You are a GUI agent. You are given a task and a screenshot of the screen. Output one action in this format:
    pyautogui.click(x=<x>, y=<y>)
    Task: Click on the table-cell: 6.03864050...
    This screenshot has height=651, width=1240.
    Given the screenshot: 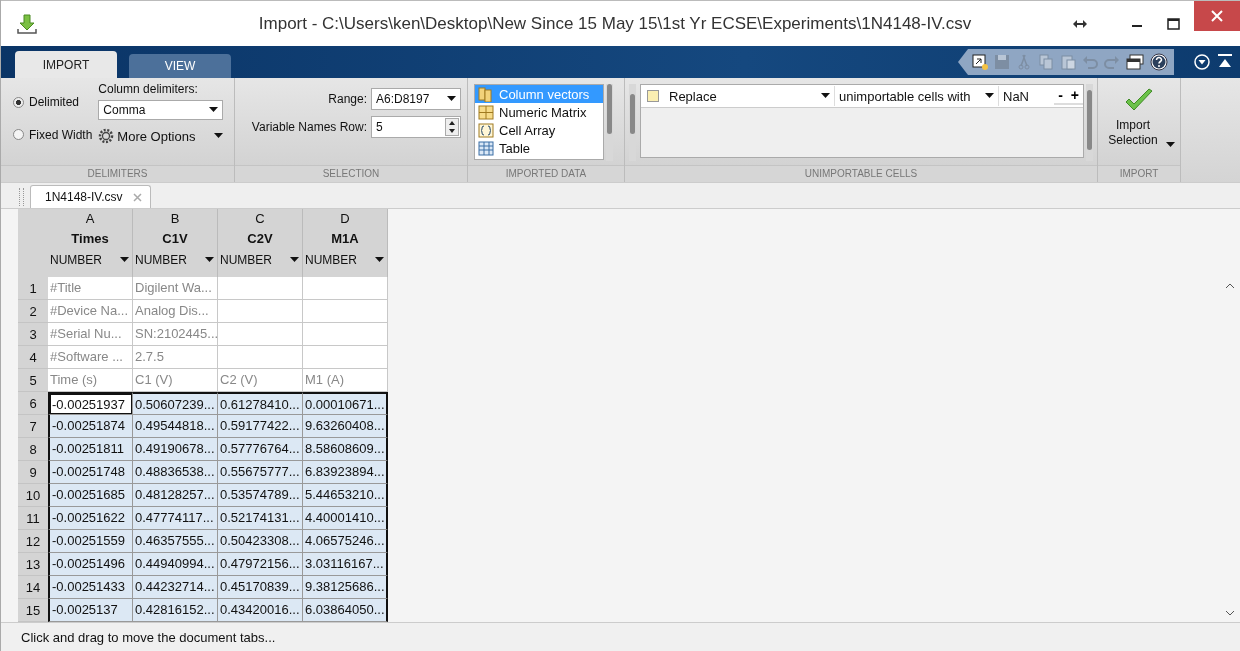 What is the action you would take?
    pyautogui.click(x=345, y=610)
    